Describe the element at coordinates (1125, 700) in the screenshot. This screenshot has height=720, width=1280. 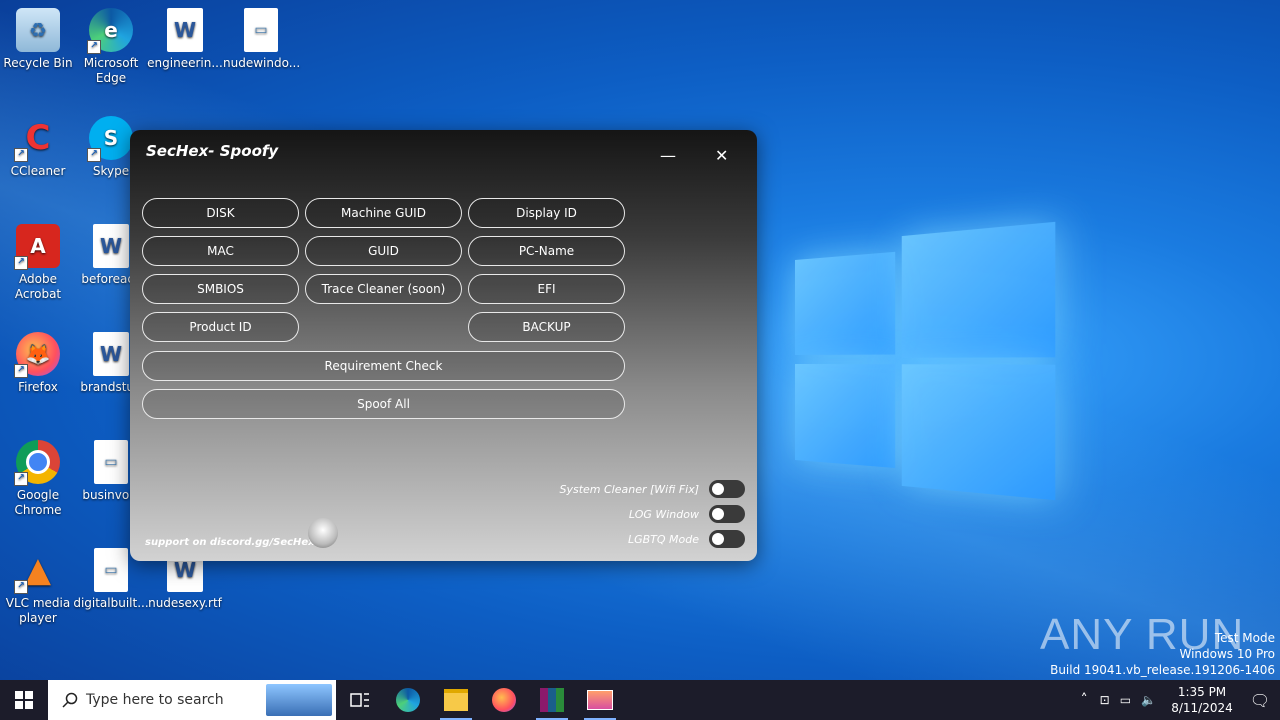
I see `monitor-icon: ▭` at that location.